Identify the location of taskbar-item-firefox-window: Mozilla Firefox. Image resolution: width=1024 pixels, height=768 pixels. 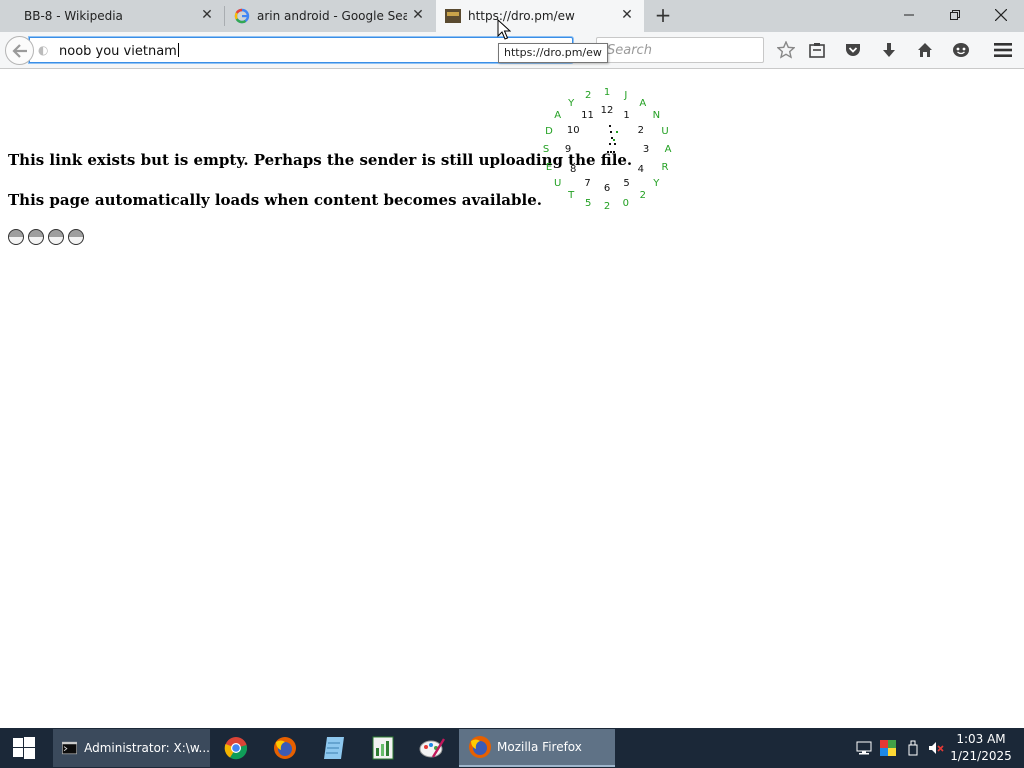
(537, 748).